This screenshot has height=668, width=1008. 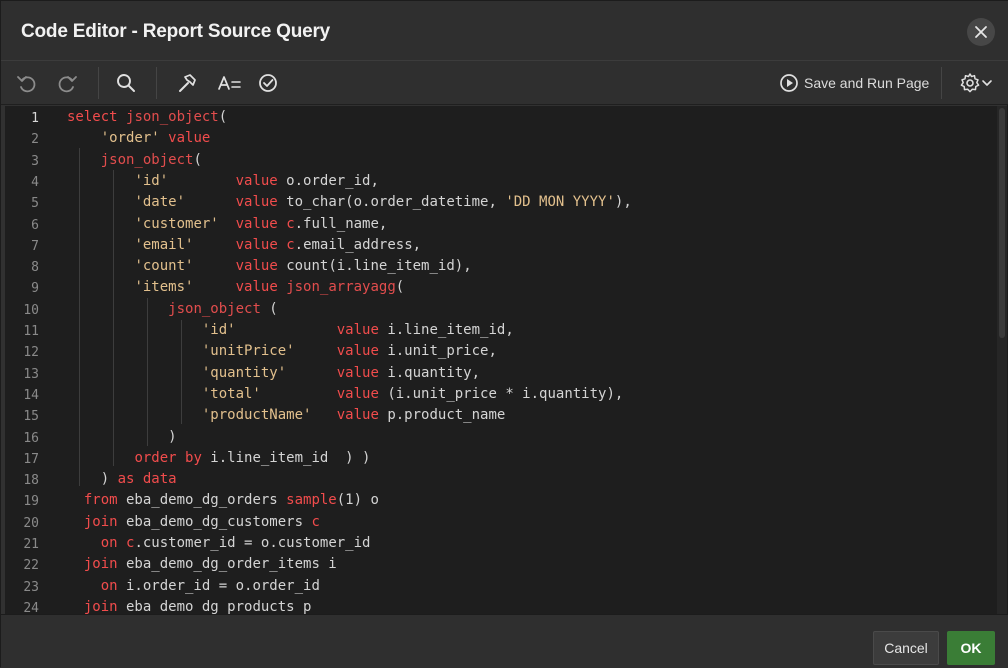 I want to click on search-icon, so click(x=126, y=83).